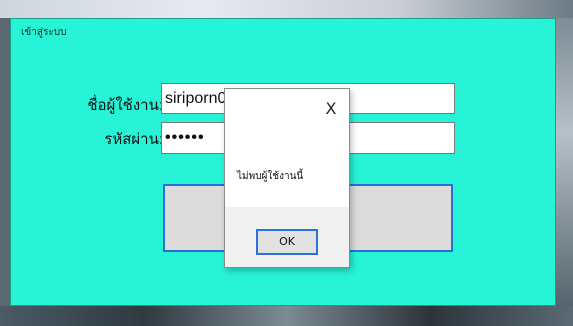 The width and height of the screenshot is (573, 326). I want to click on close-icon: X, so click(331, 109).